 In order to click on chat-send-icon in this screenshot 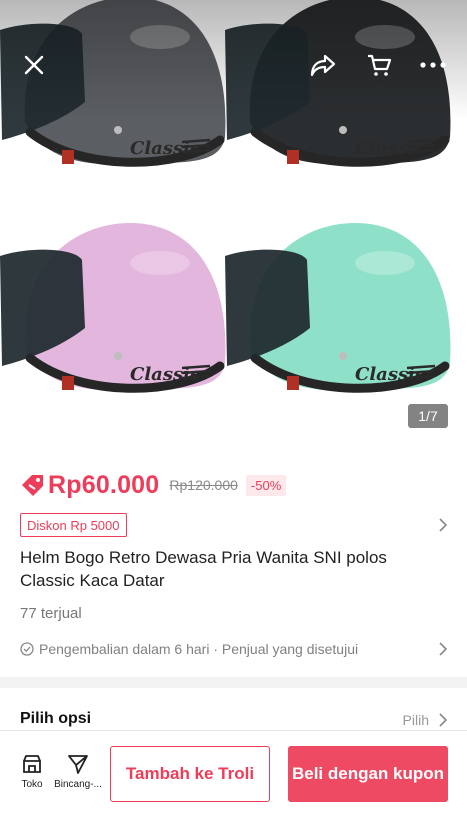, I will do `click(78, 764)`.